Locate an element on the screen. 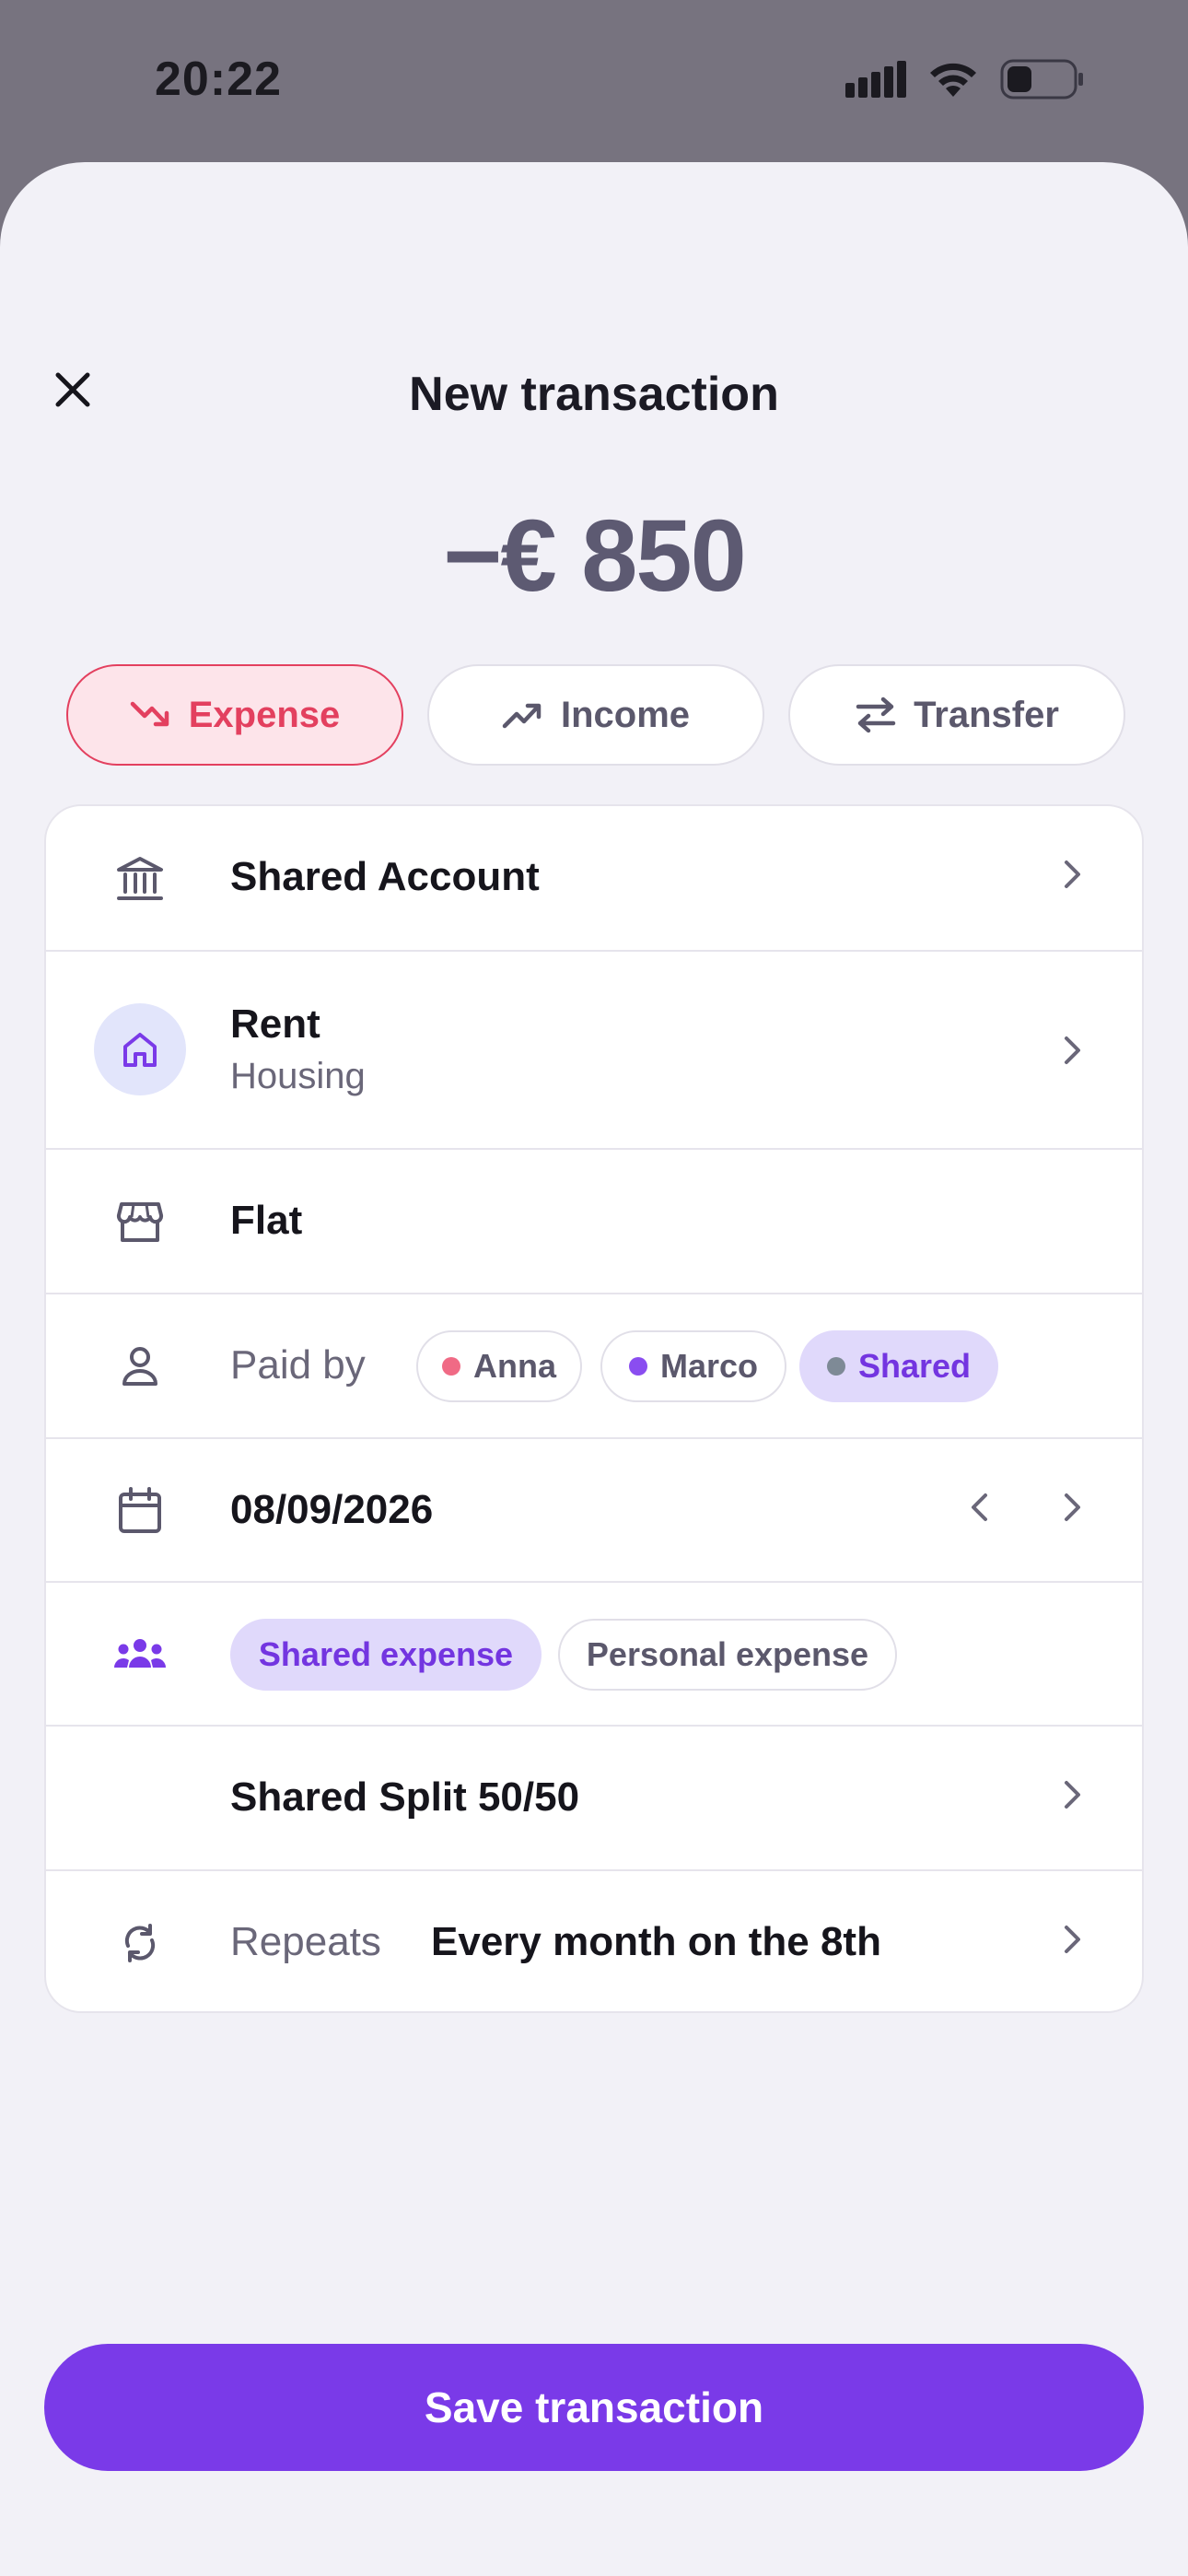  account-row: Shared Account is located at coordinates (594, 879).